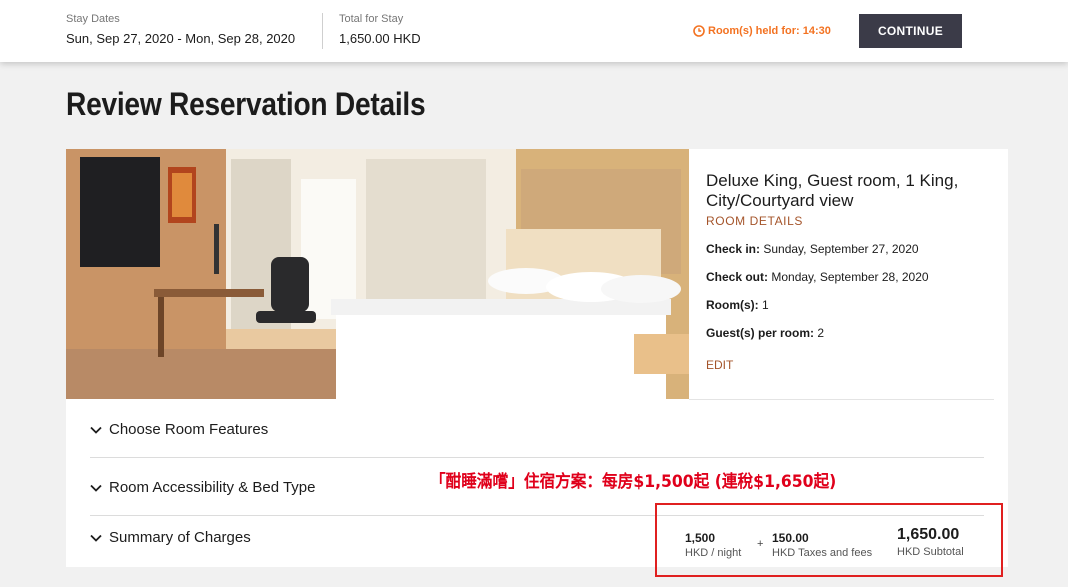 This screenshot has width=1068, height=587. I want to click on rooms-value: 1, so click(765, 305).